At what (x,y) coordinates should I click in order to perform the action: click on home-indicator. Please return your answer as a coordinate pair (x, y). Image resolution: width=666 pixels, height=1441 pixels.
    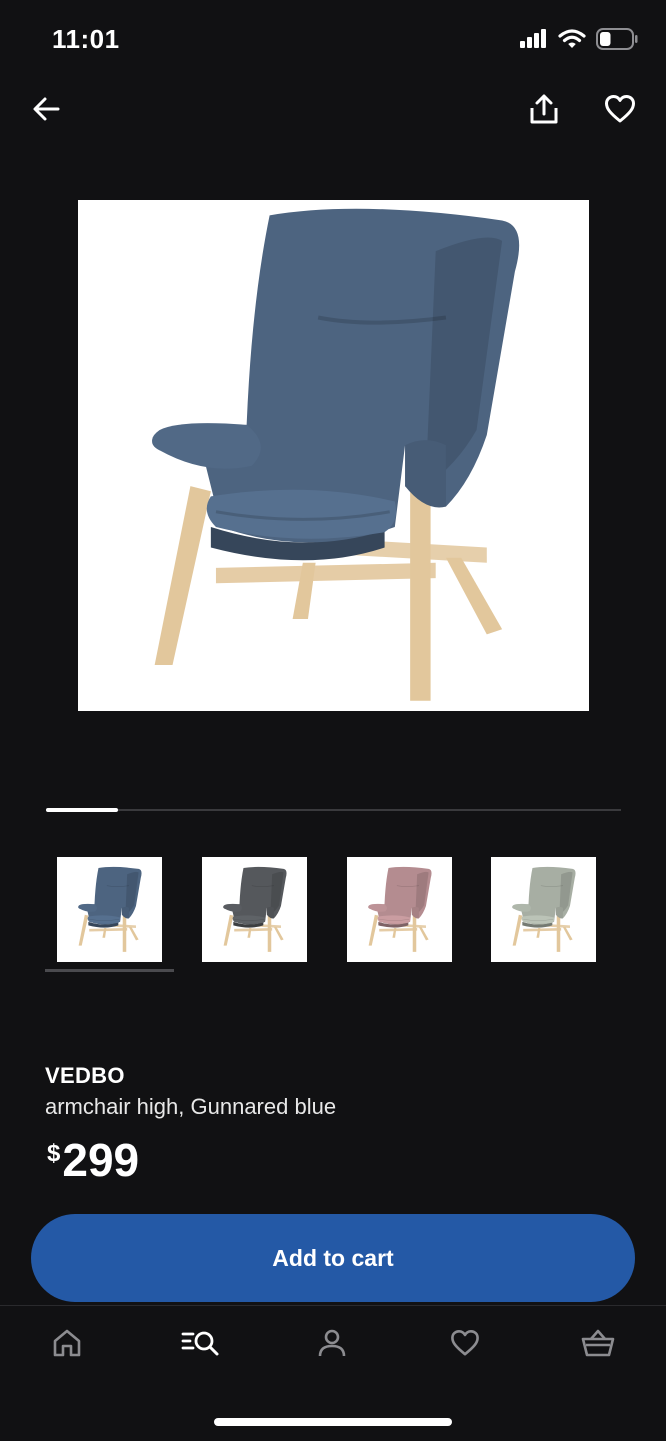
    Looking at the image, I should click on (333, 1422).